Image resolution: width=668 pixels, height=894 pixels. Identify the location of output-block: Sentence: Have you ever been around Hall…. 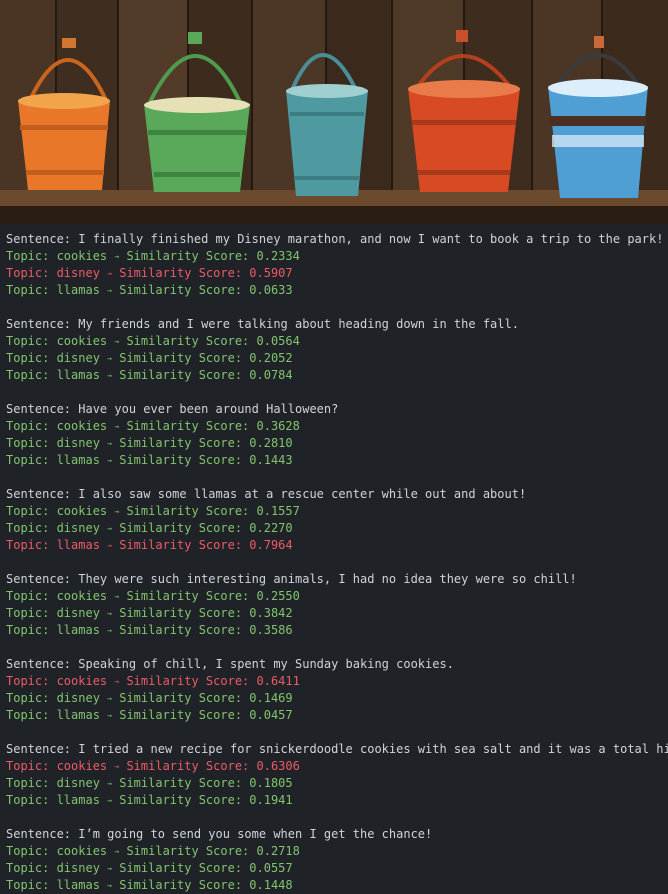
(337, 435).